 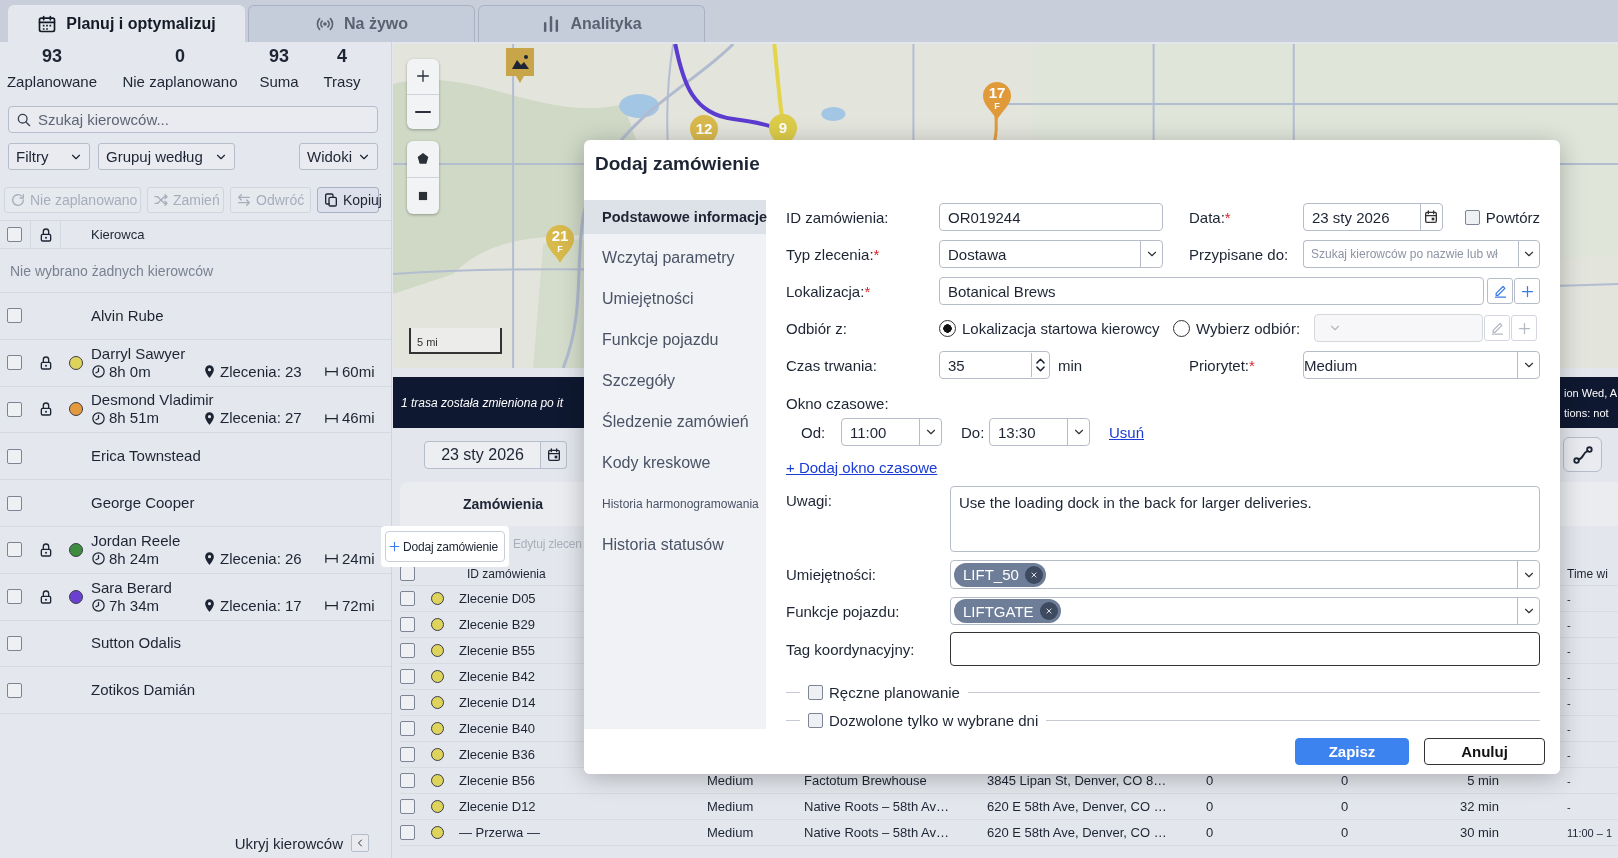 What do you see at coordinates (1248, 328) in the screenshot?
I see `radio-label: Wybierz odbiór:` at bounding box center [1248, 328].